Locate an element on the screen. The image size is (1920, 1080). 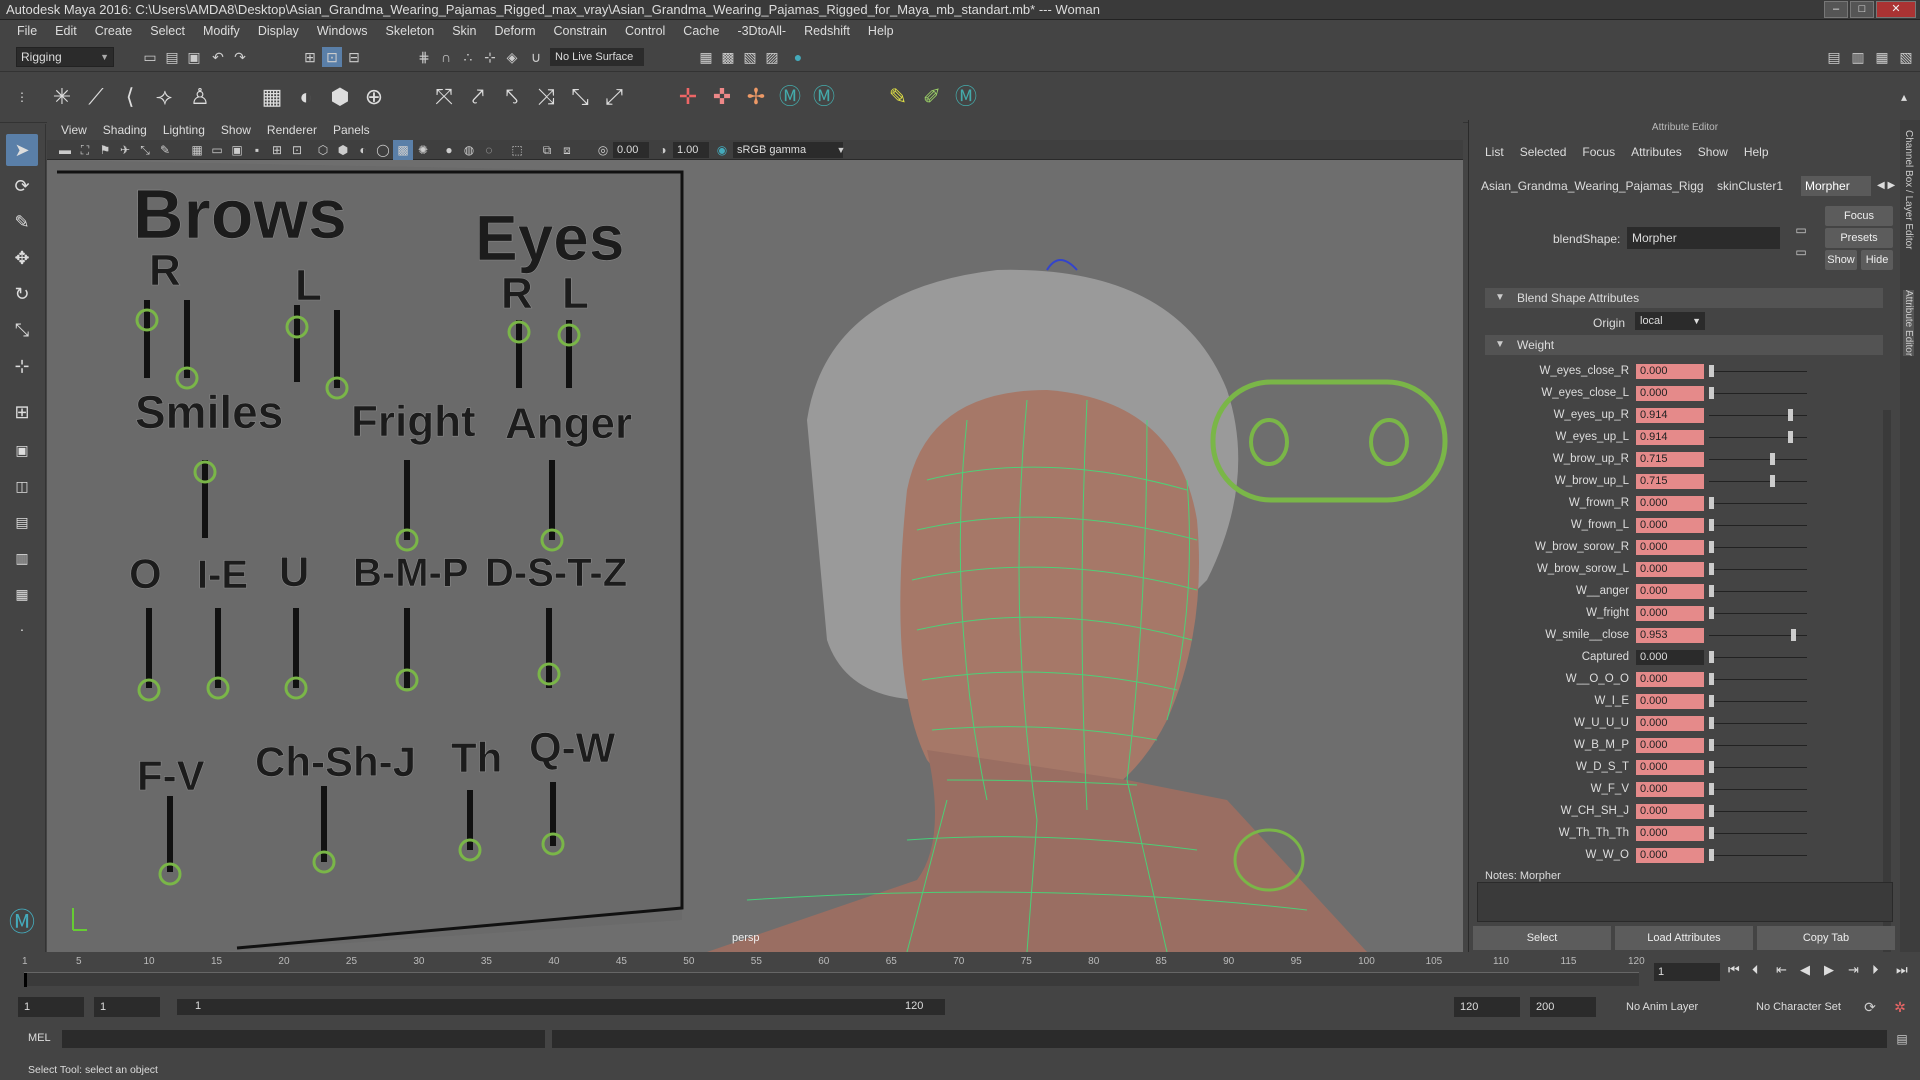
color-space-select: sRGB gamma is located at coordinates (788, 150).